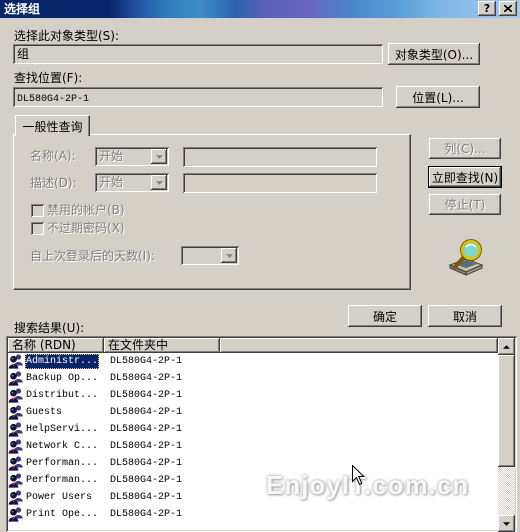 Image resolution: width=520 pixels, height=532 pixels. I want to click on object-type-label: 选择此对象类型(S):, so click(67, 36).